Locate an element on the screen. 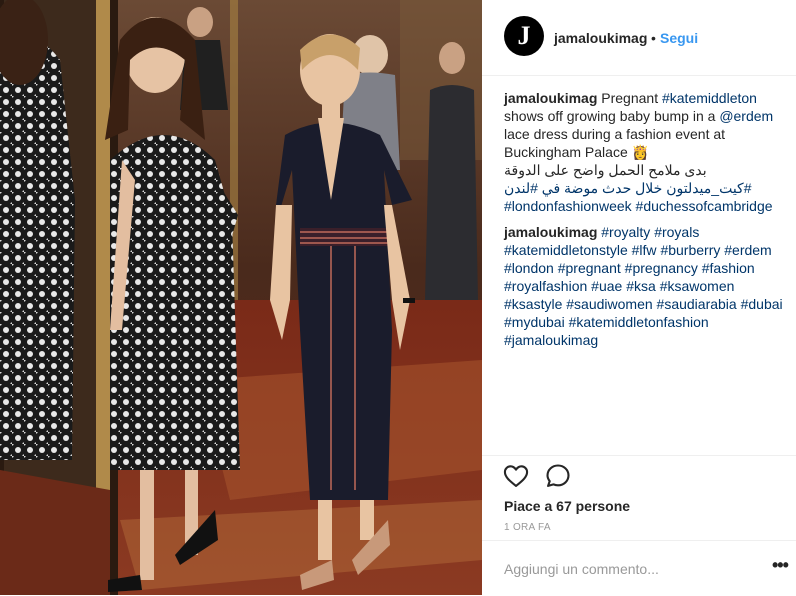  mention-link: @erdem is located at coordinates (746, 116).